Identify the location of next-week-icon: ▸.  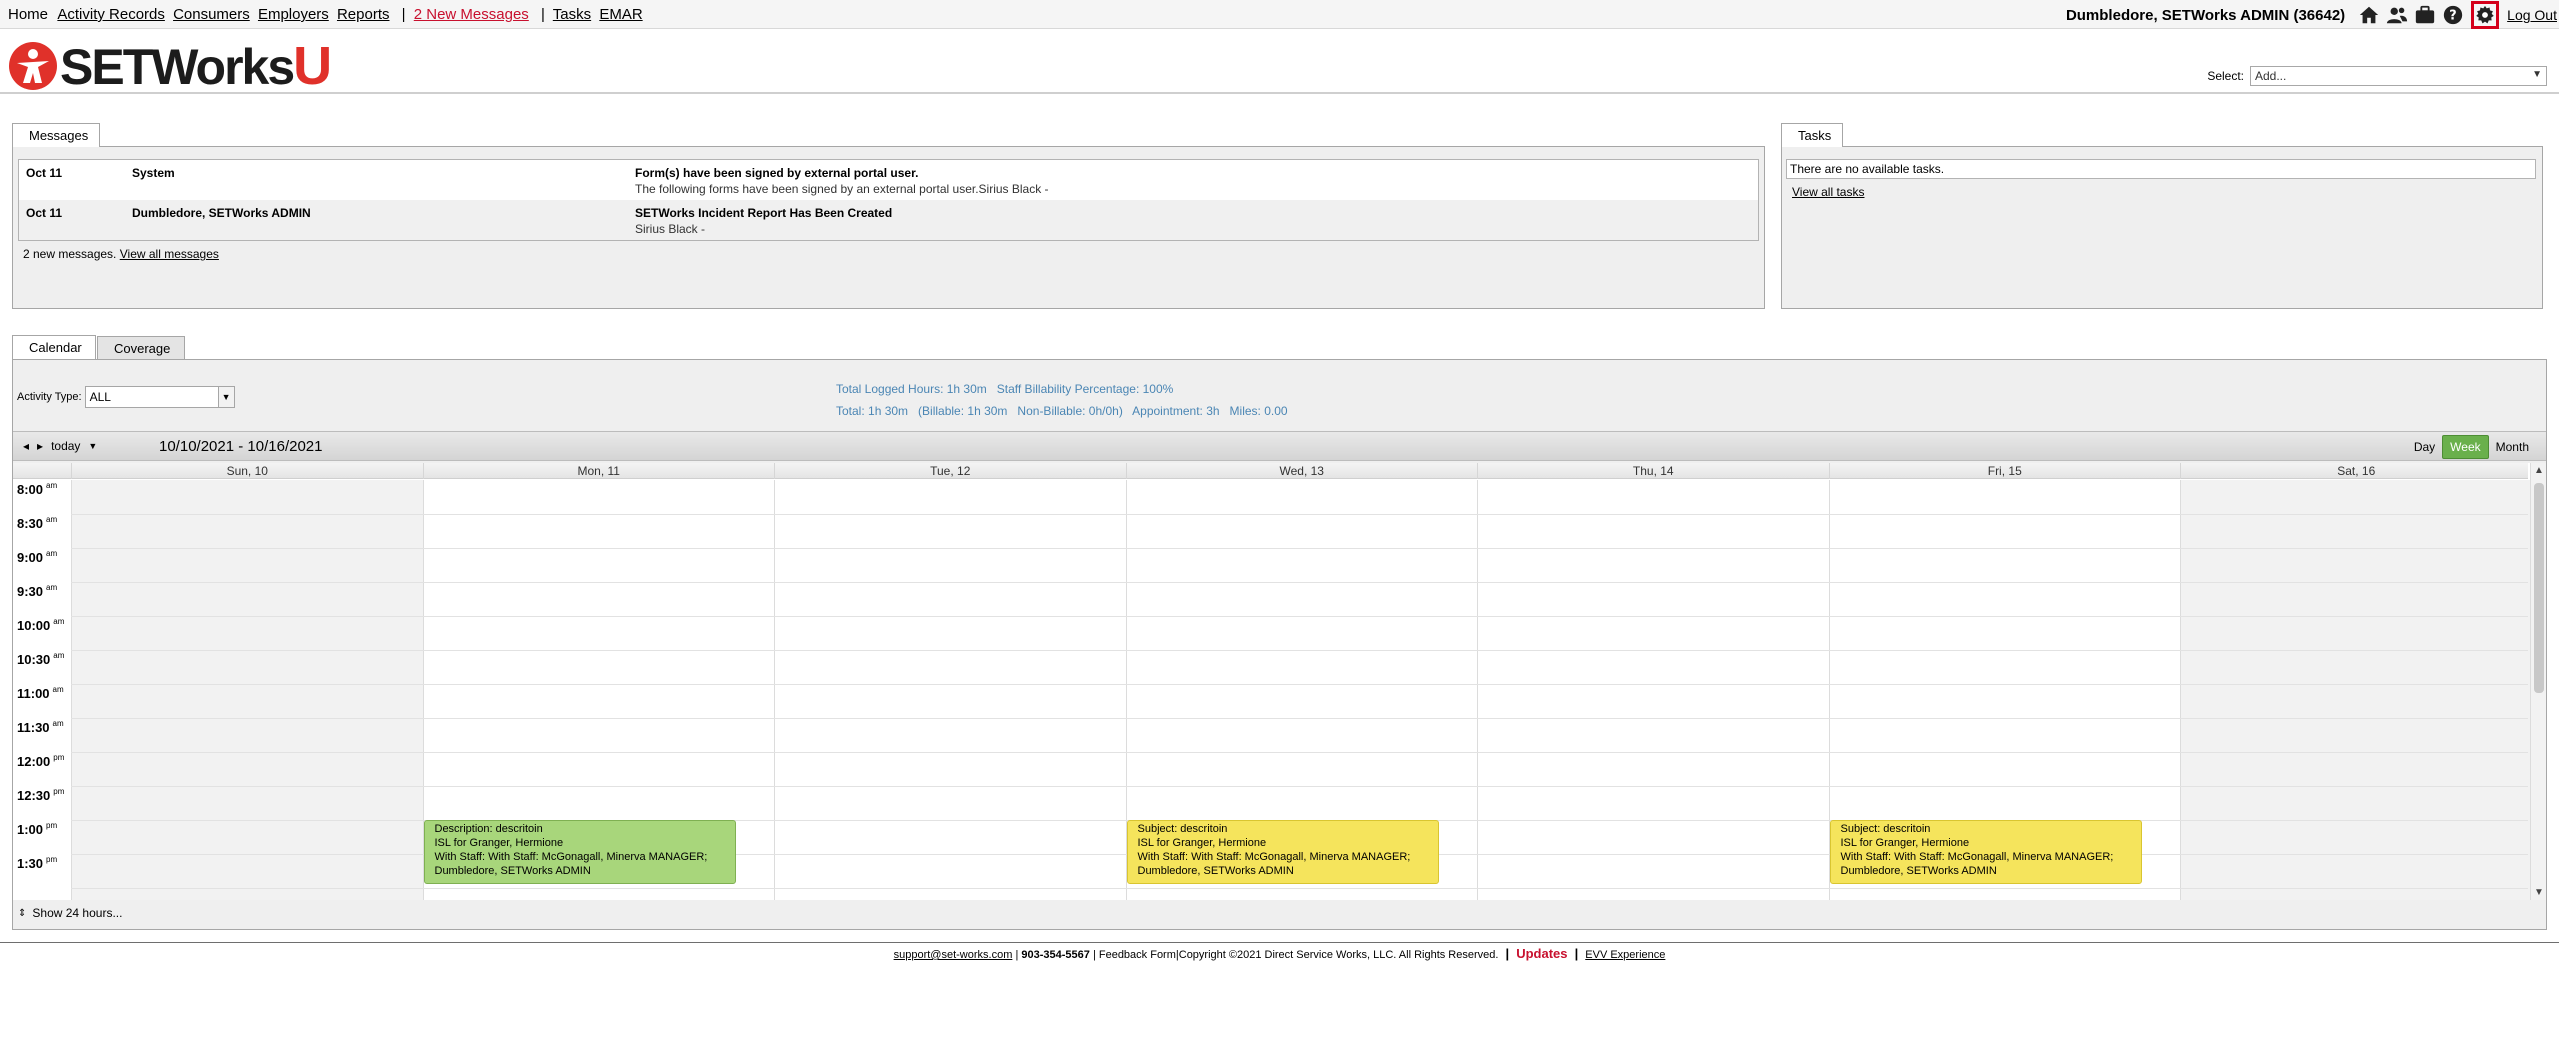
(40, 446).